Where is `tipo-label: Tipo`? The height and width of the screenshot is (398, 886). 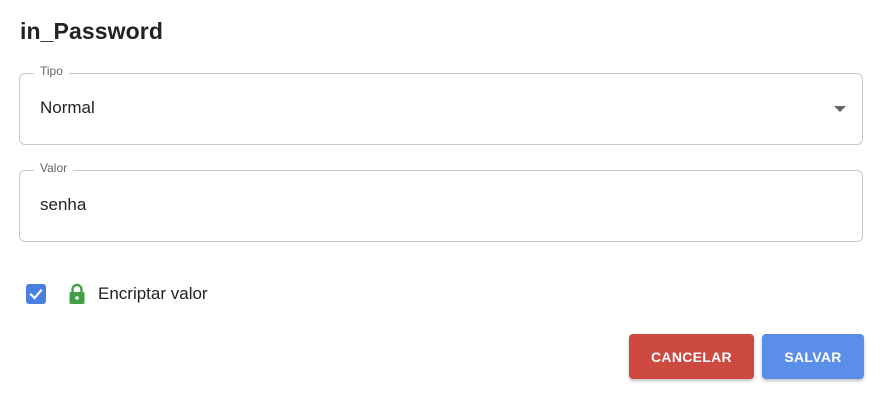
tipo-label: Tipo is located at coordinates (51, 71).